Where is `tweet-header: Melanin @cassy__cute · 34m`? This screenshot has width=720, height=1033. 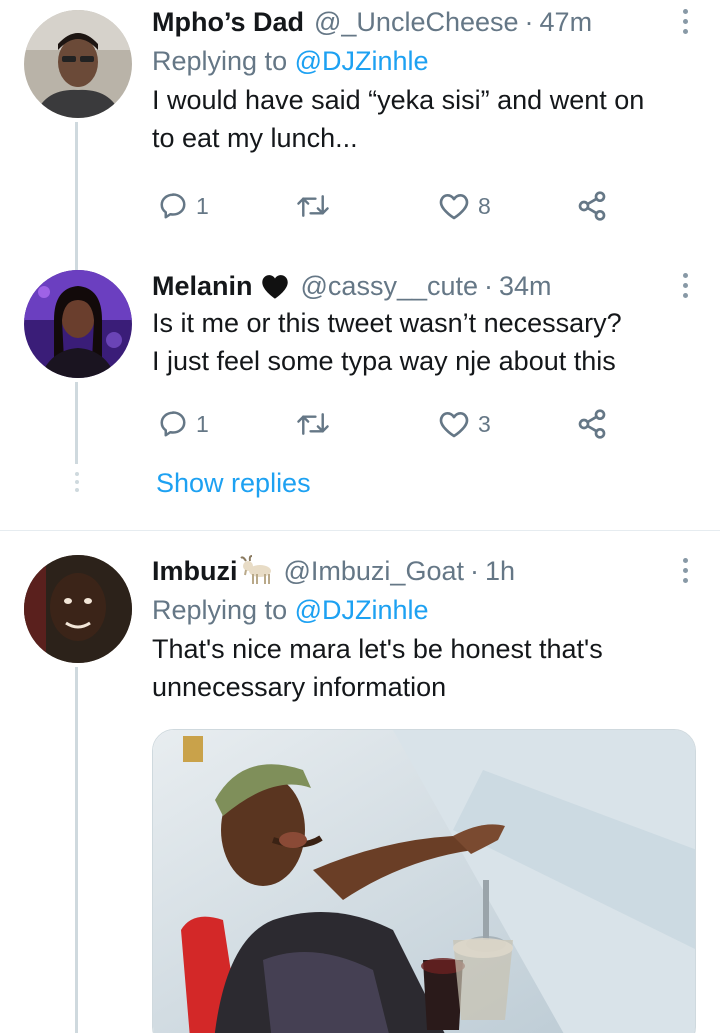 tweet-header: Melanin @cassy__cute · 34m is located at coordinates (426, 286).